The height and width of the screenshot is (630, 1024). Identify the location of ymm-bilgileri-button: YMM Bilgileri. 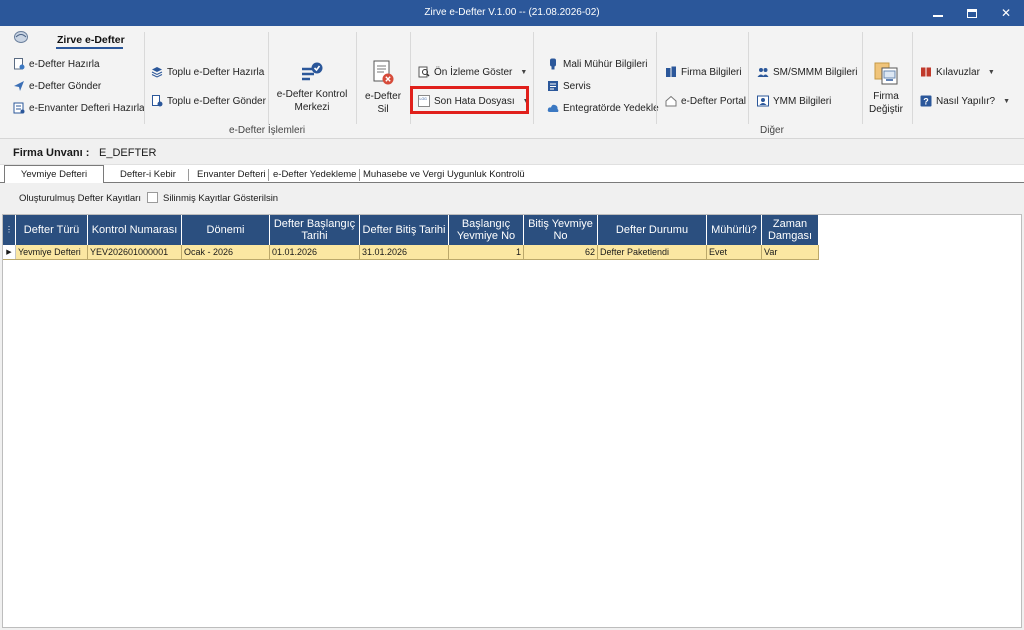
(794, 101).